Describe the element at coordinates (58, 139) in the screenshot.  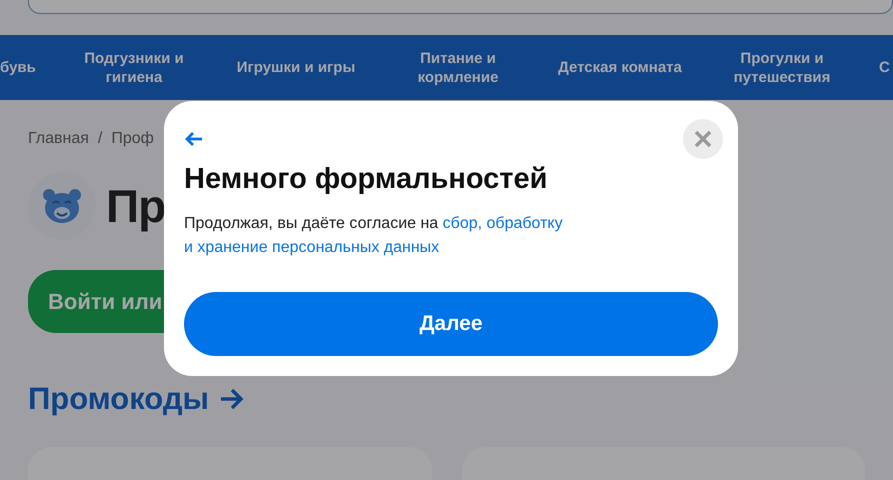
I see `breadcrumb-link: Главная` at that location.